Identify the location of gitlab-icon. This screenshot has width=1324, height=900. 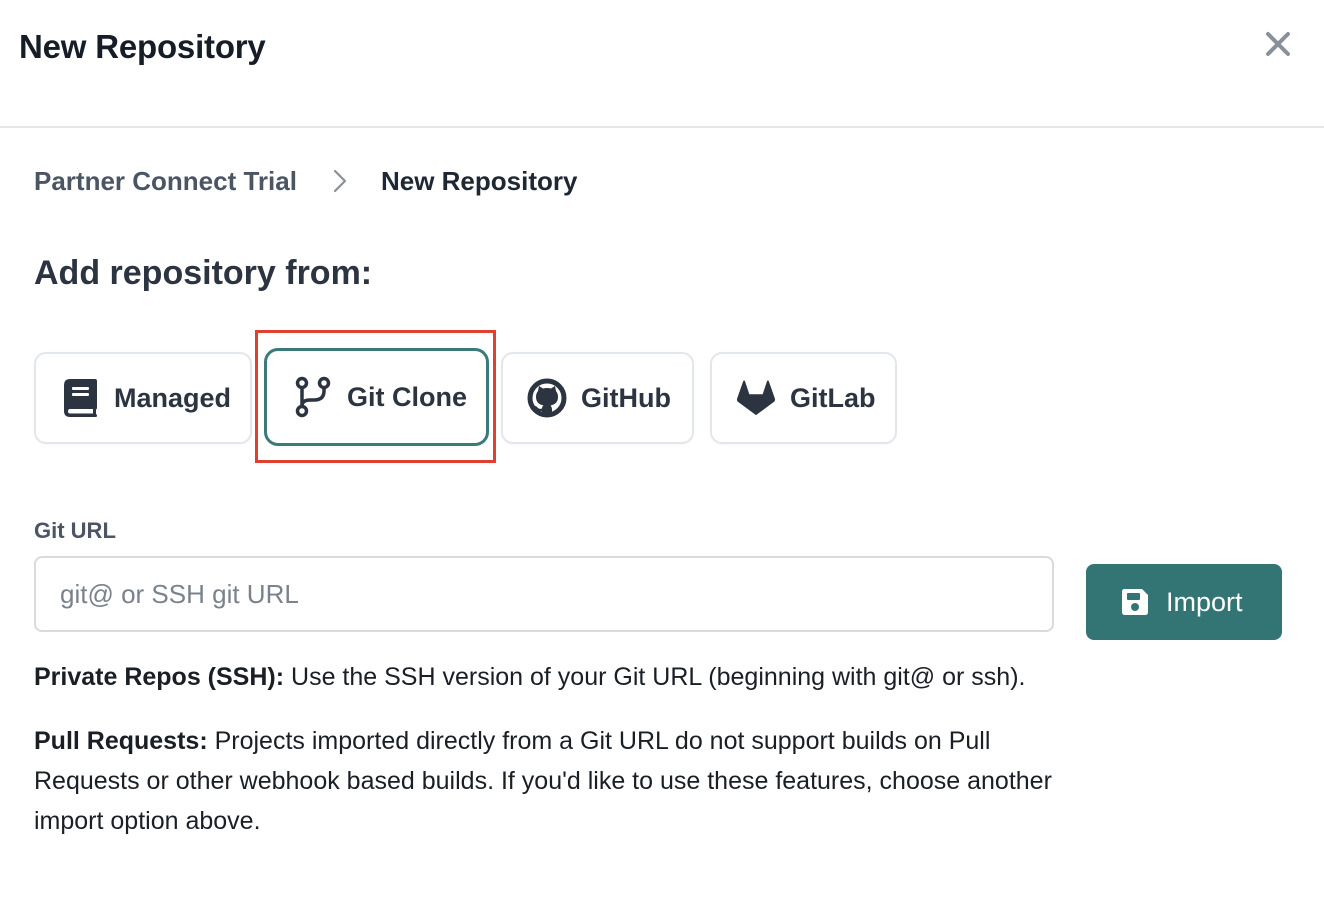
(756, 398).